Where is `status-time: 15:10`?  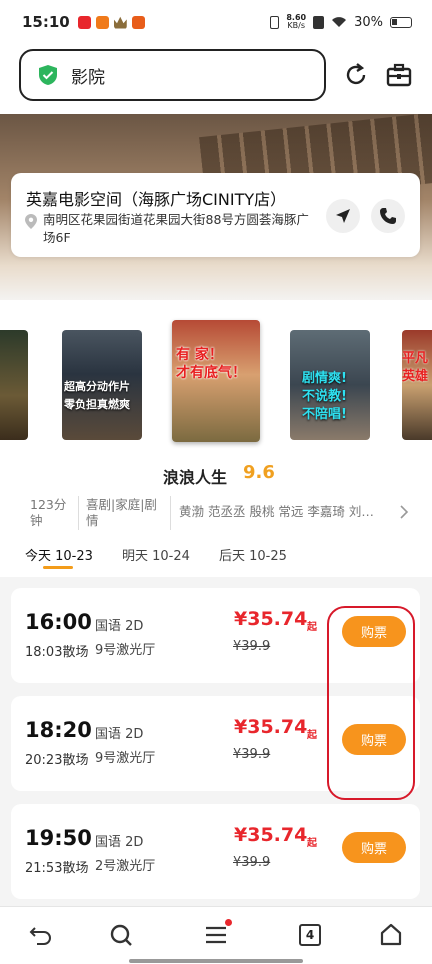
status-time: 15:10 is located at coordinates (46, 22).